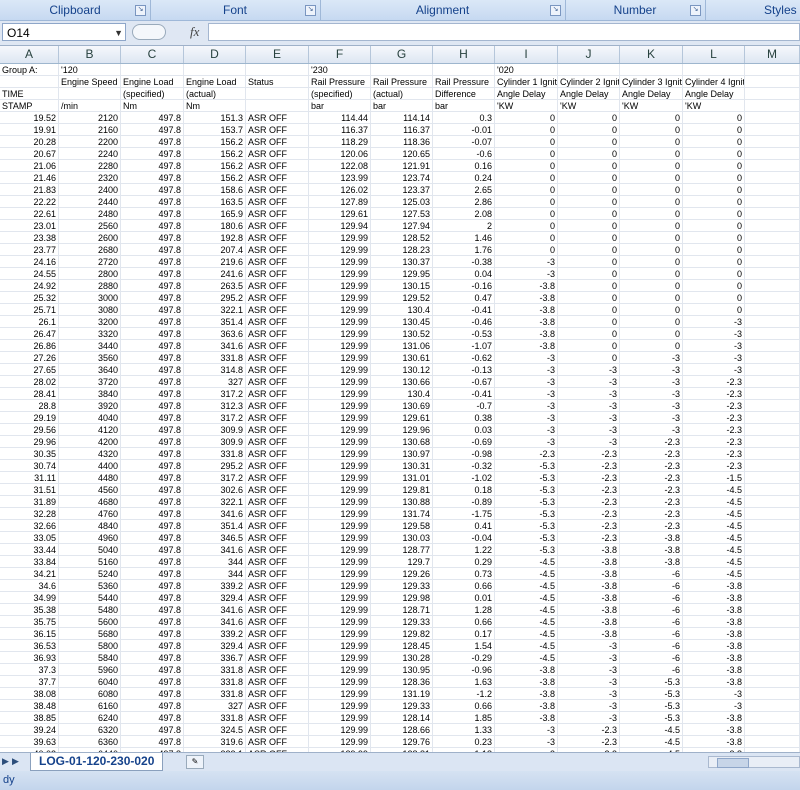  Describe the element at coordinates (29, 406) in the screenshot. I see `cell: 28.8` at that location.